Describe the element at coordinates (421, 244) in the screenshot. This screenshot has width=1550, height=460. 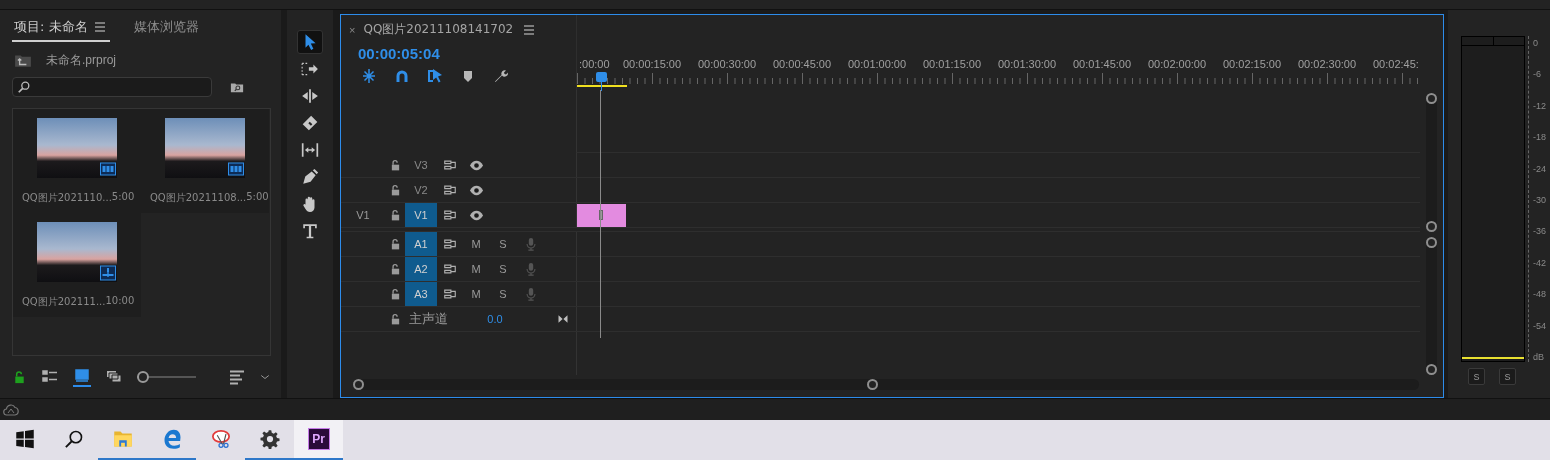
I see `track-target-button: A1` at that location.